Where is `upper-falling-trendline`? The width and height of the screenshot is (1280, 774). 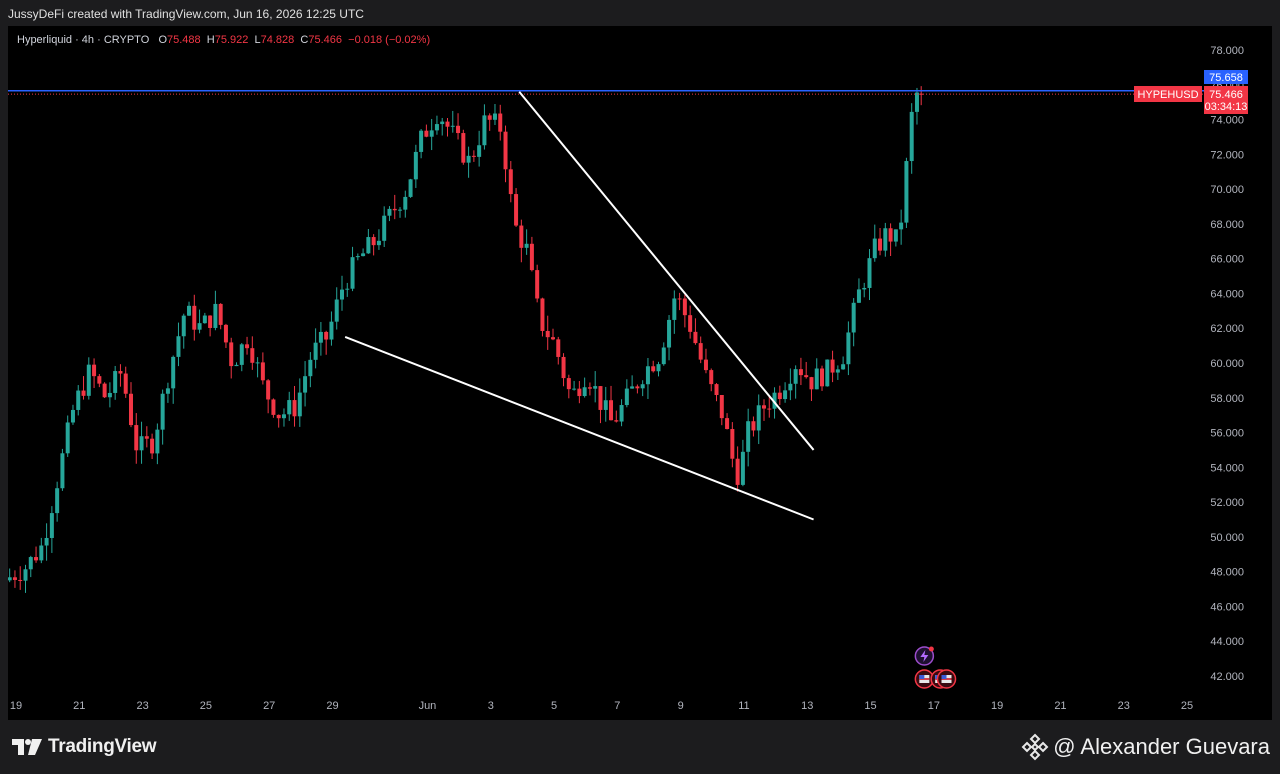
upper-falling-trendline is located at coordinates (666, 271).